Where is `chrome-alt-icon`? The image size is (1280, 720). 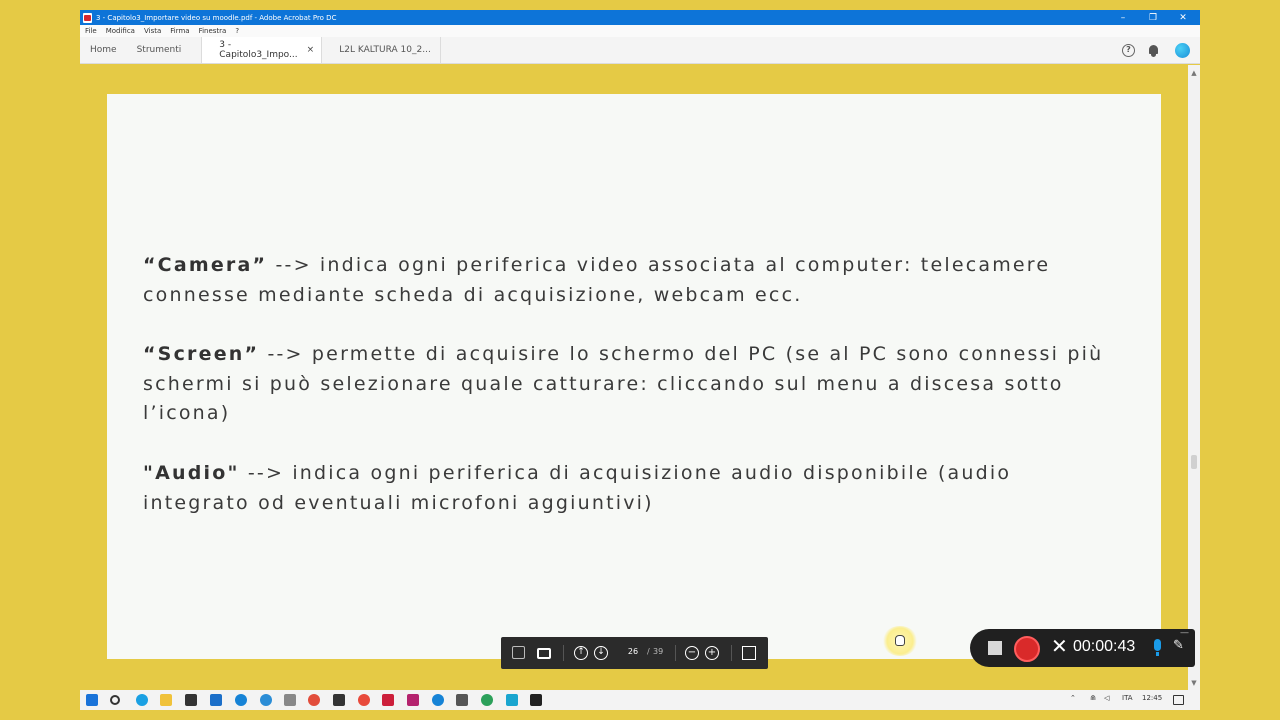 chrome-alt-icon is located at coordinates (364, 700).